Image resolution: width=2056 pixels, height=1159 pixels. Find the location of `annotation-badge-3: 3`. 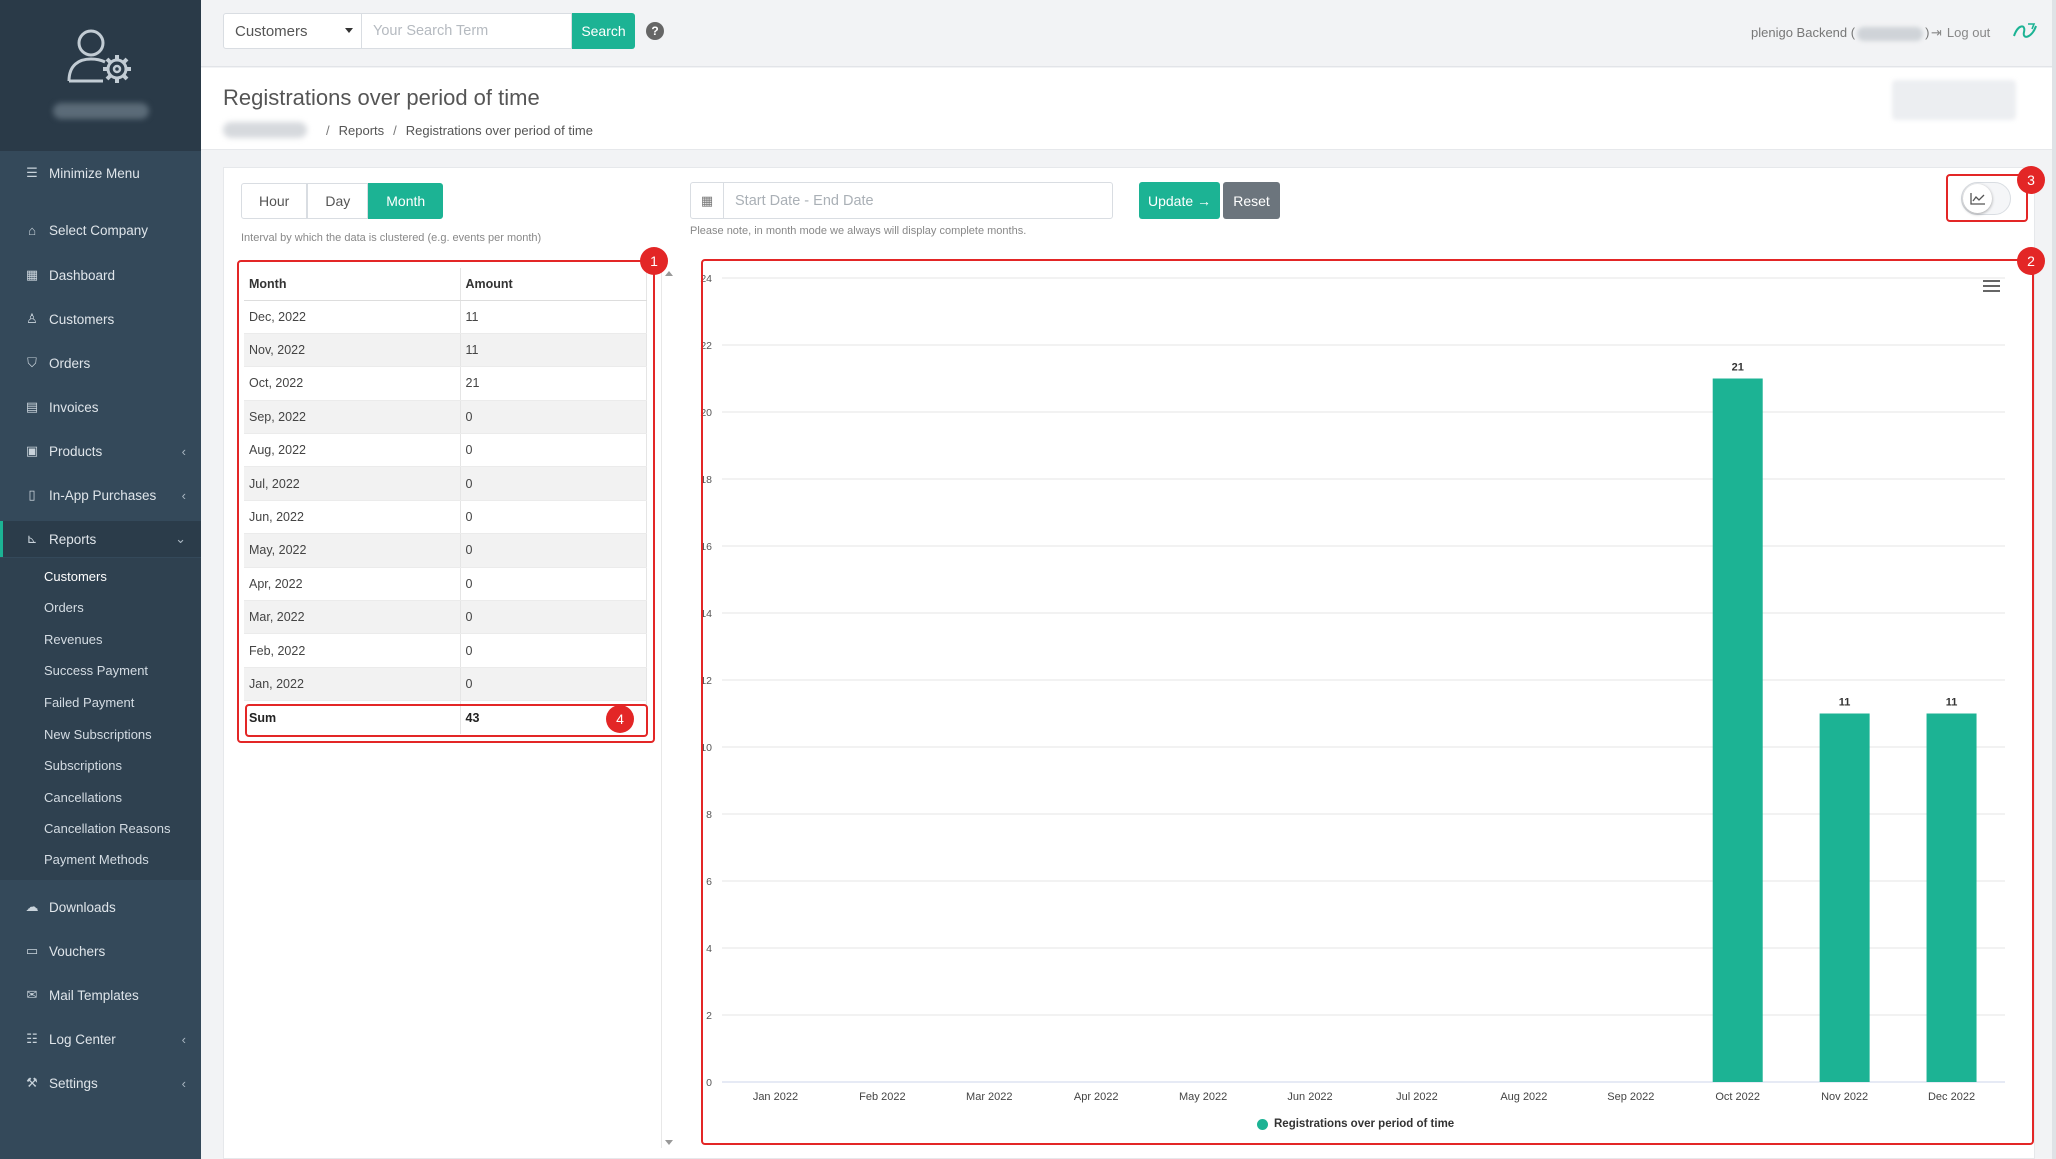

annotation-badge-3: 3 is located at coordinates (2031, 180).